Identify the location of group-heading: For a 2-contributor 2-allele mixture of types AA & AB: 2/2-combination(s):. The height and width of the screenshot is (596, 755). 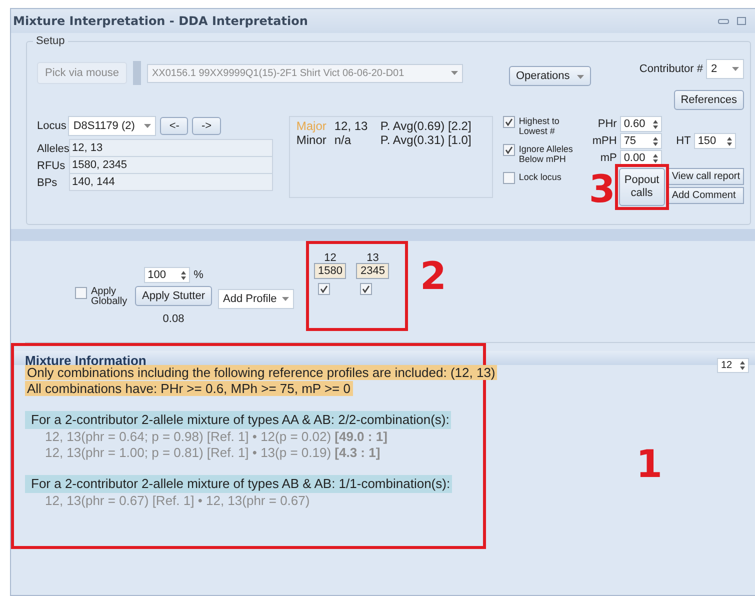
(238, 420).